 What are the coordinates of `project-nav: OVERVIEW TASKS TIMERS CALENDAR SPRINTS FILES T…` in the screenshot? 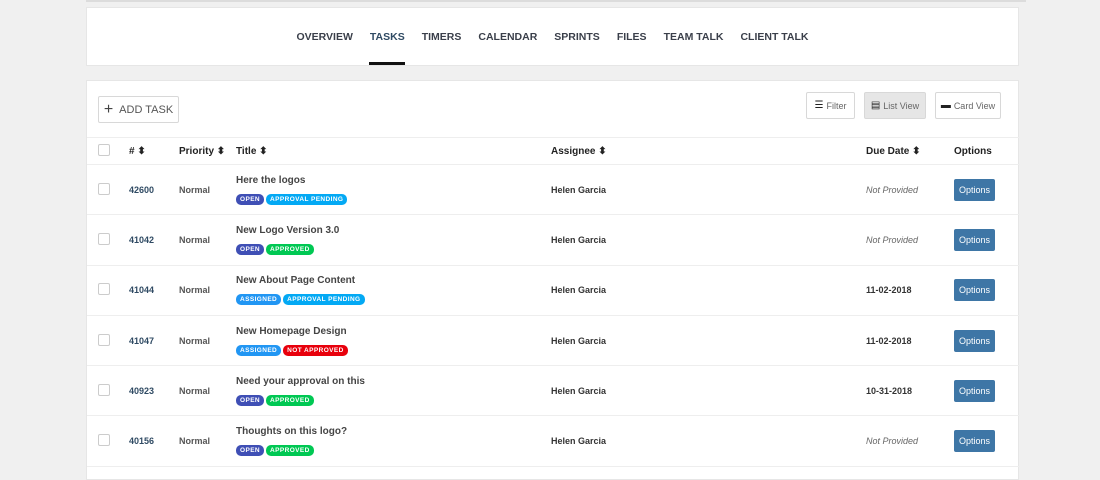 It's located at (552, 36).